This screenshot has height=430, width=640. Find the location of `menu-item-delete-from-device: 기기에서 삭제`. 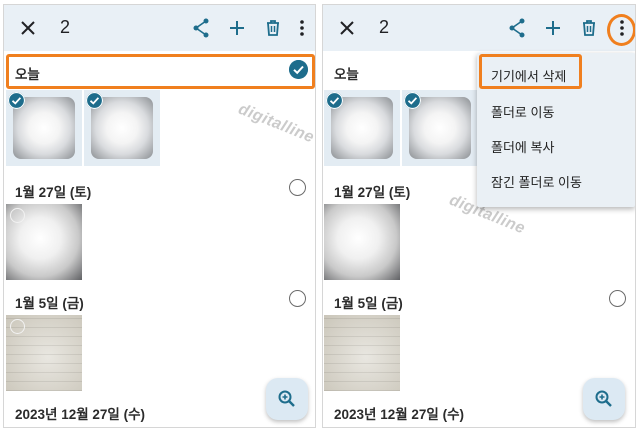

menu-item-delete-from-device: 기기에서 삭제 is located at coordinates (556, 74).